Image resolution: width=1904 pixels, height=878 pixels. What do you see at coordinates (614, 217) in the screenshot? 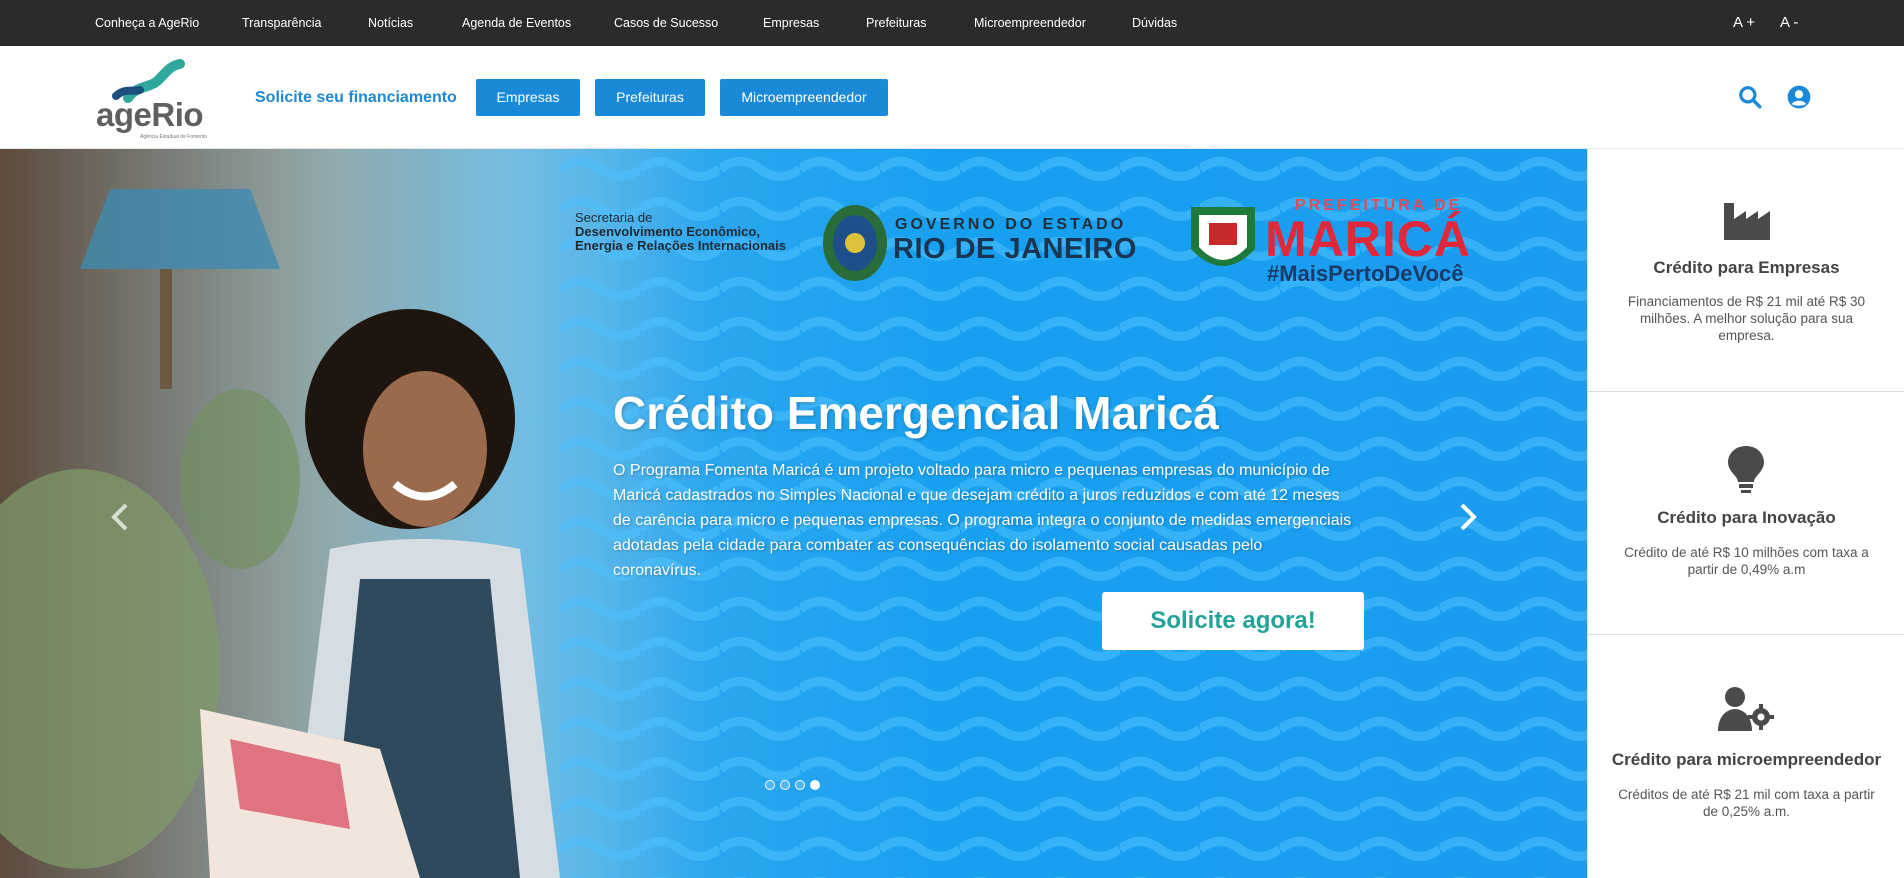
I see `secretaria-line1: Secretaria de` at bounding box center [614, 217].